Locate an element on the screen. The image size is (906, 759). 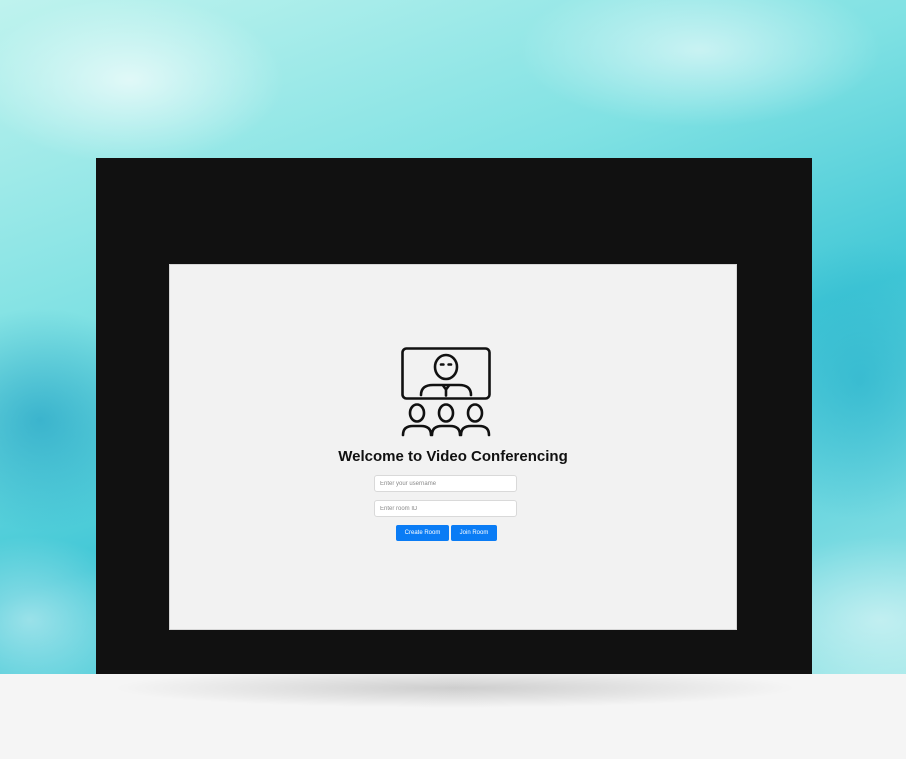
video-conference-icon is located at coordinates (446, 392).